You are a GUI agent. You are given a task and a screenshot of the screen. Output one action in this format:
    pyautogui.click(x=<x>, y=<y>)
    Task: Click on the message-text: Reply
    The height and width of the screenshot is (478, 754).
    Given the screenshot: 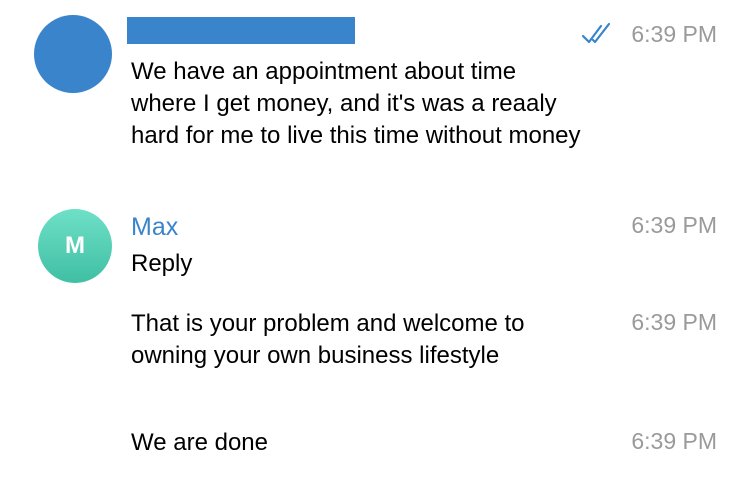 What is the action you would take?
    pyautogui.click(x=162, y=263)
    